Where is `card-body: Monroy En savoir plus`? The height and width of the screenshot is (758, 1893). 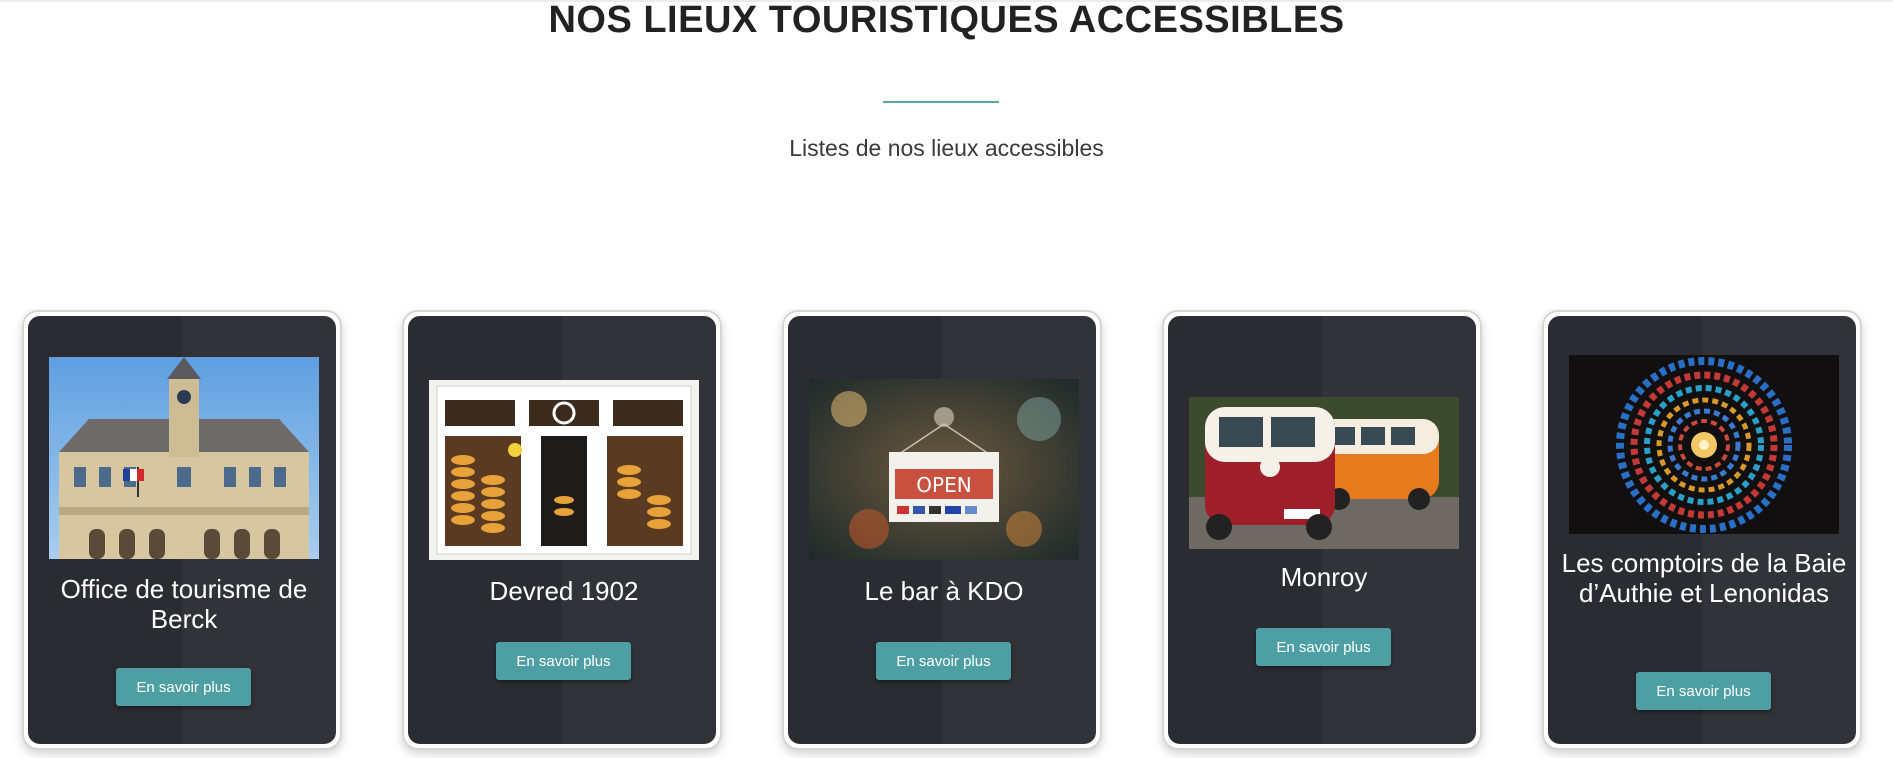
card-body: Monroy En savoir plus is located at coordinates (1322, 530).